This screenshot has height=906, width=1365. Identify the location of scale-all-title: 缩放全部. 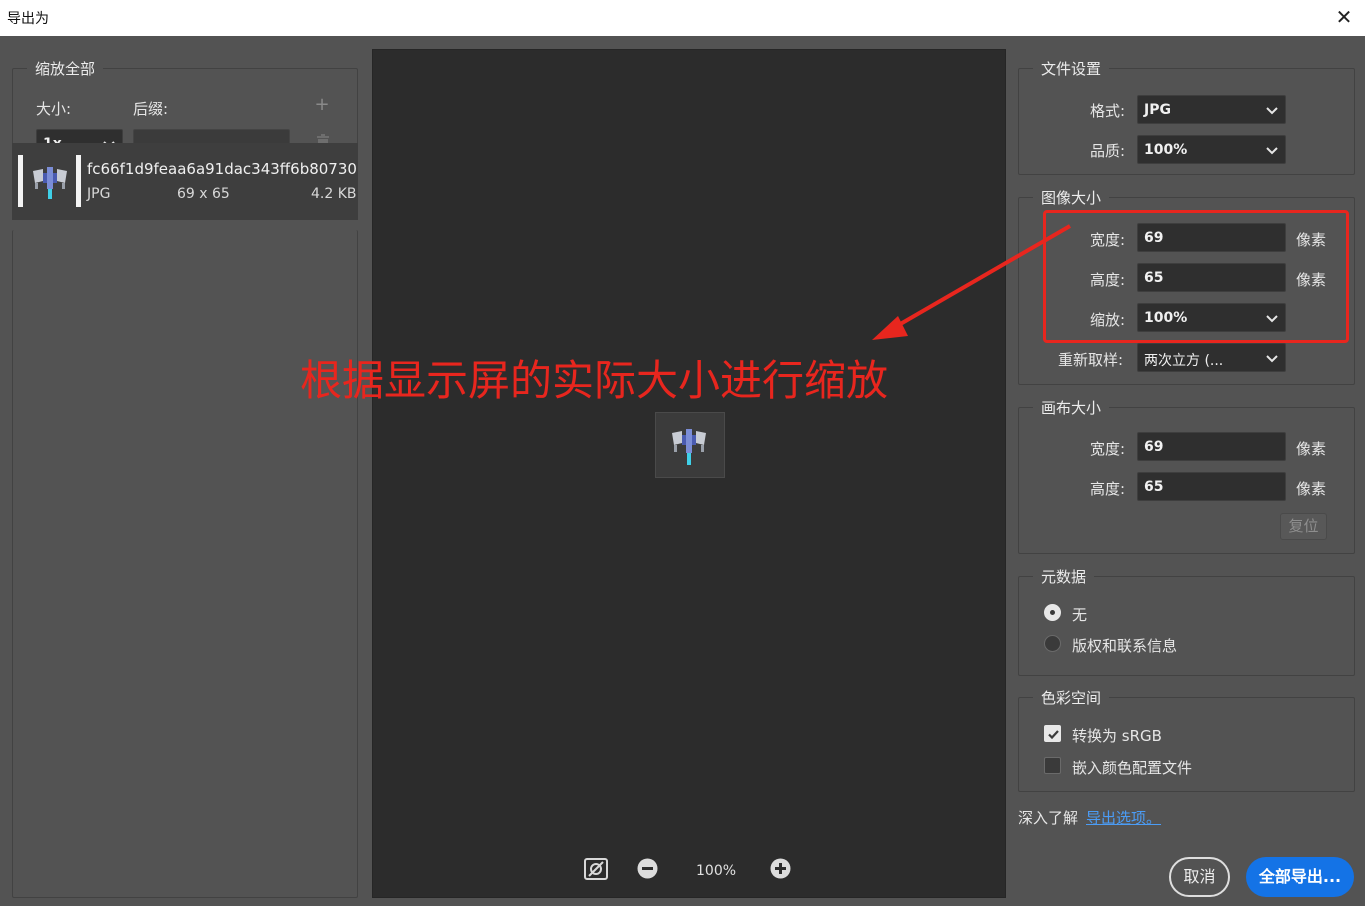
(65, 68).